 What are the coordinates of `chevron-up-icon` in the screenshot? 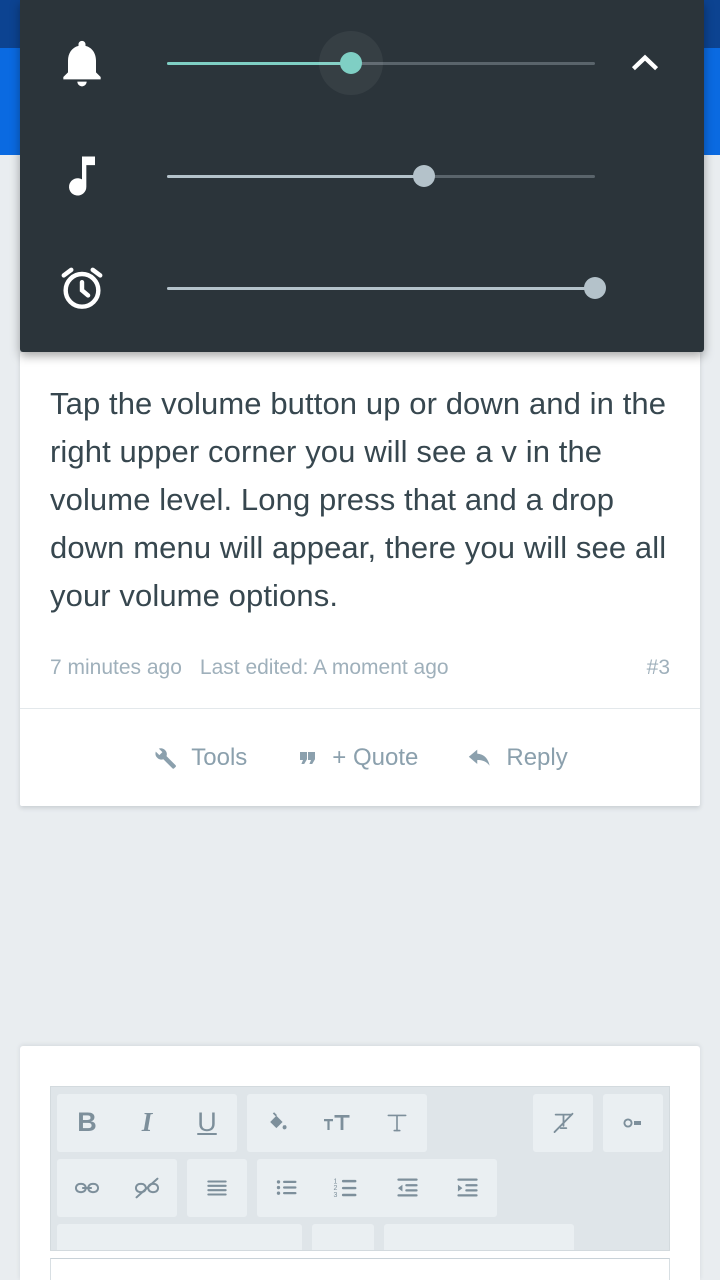 It's located at (645, 63).